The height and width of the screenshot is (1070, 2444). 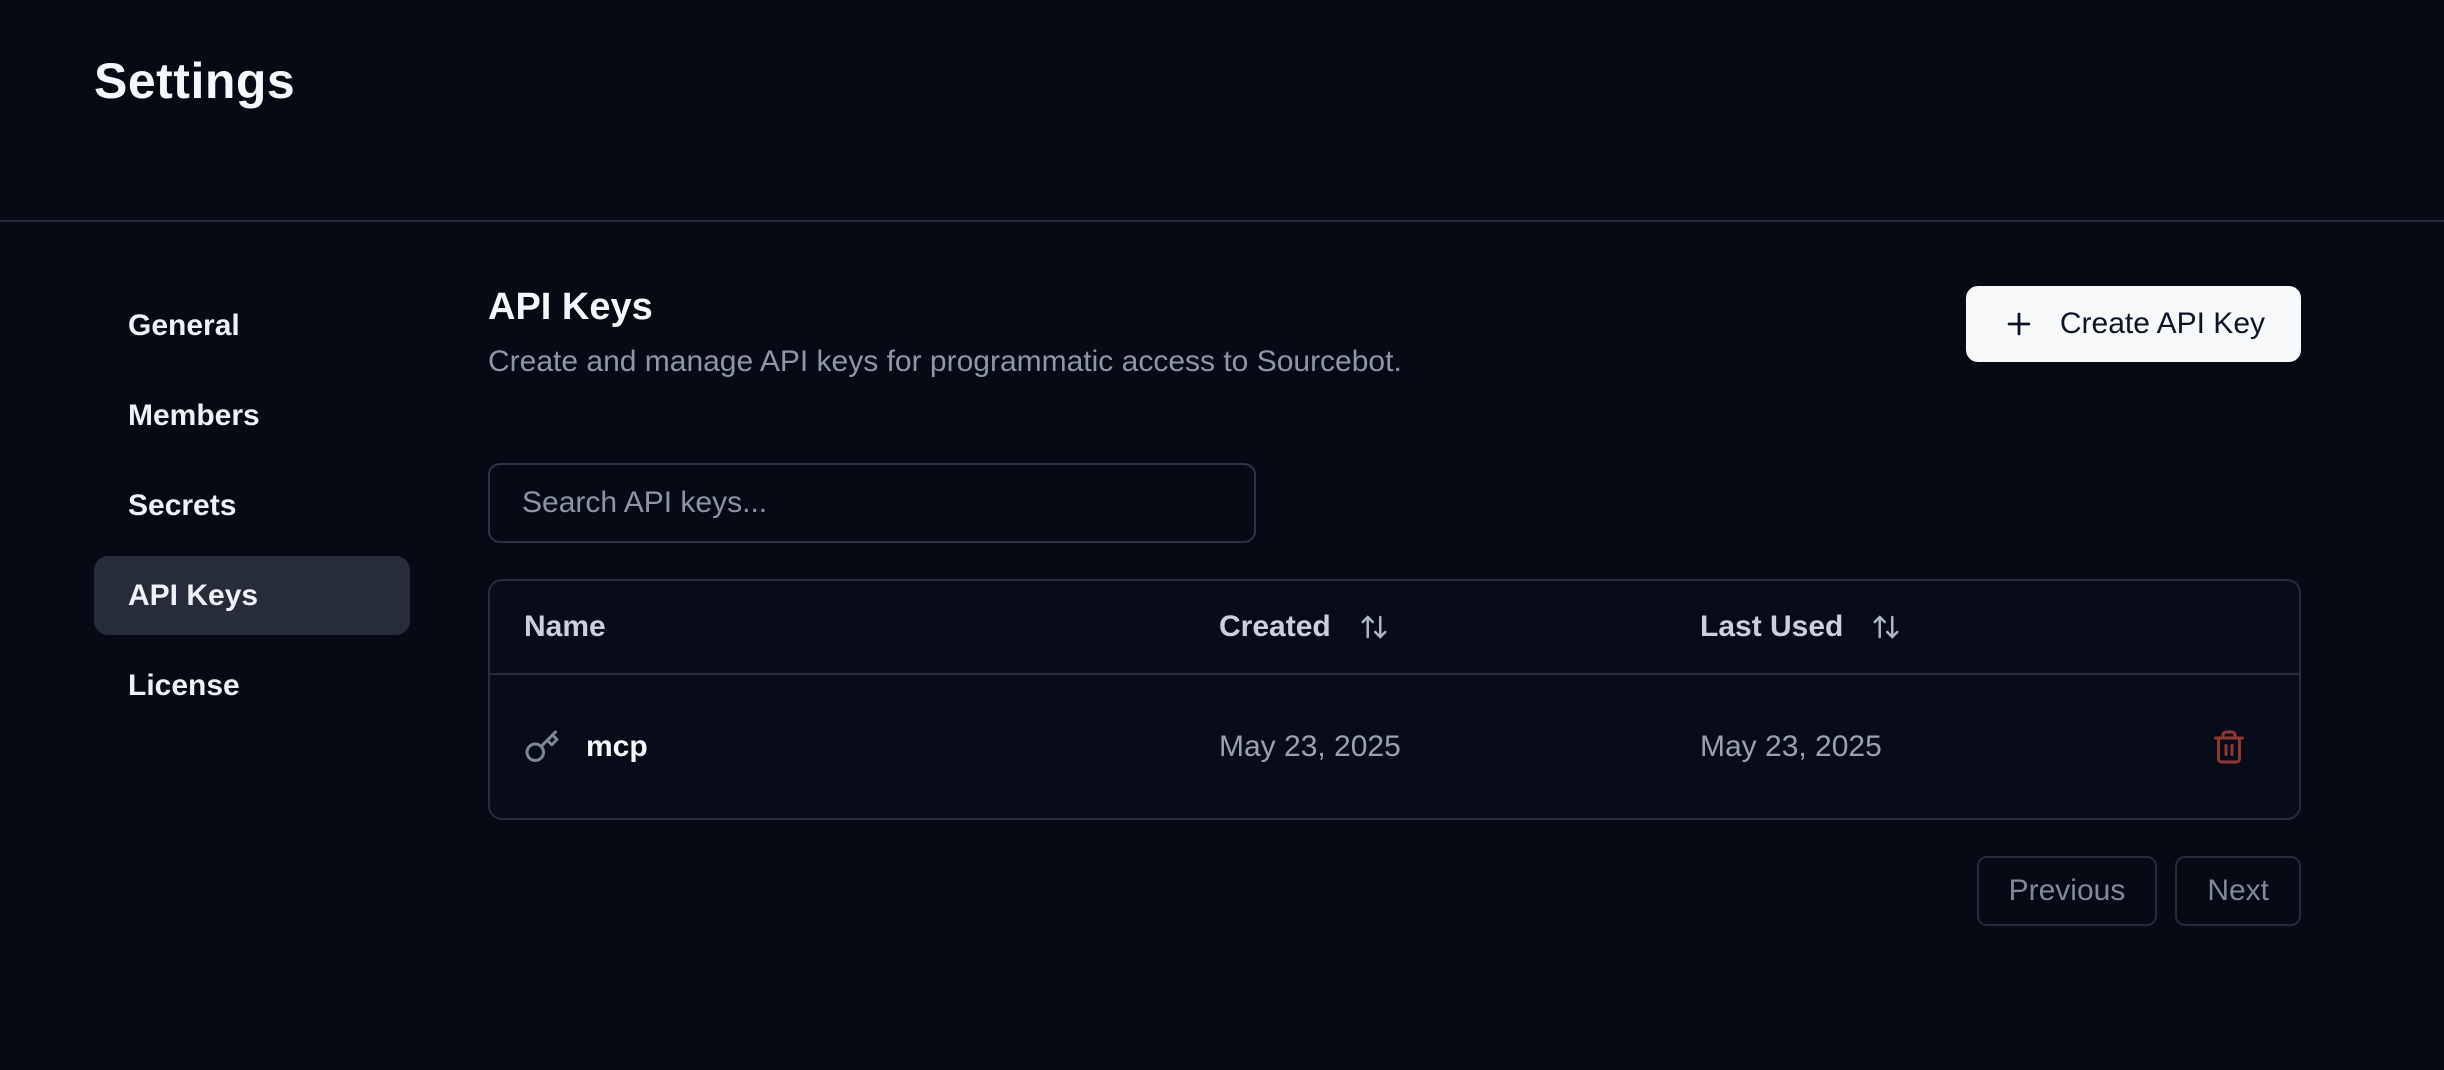 I want to click on column-header-last-used: Last Used, so click(x=1926, y=627).